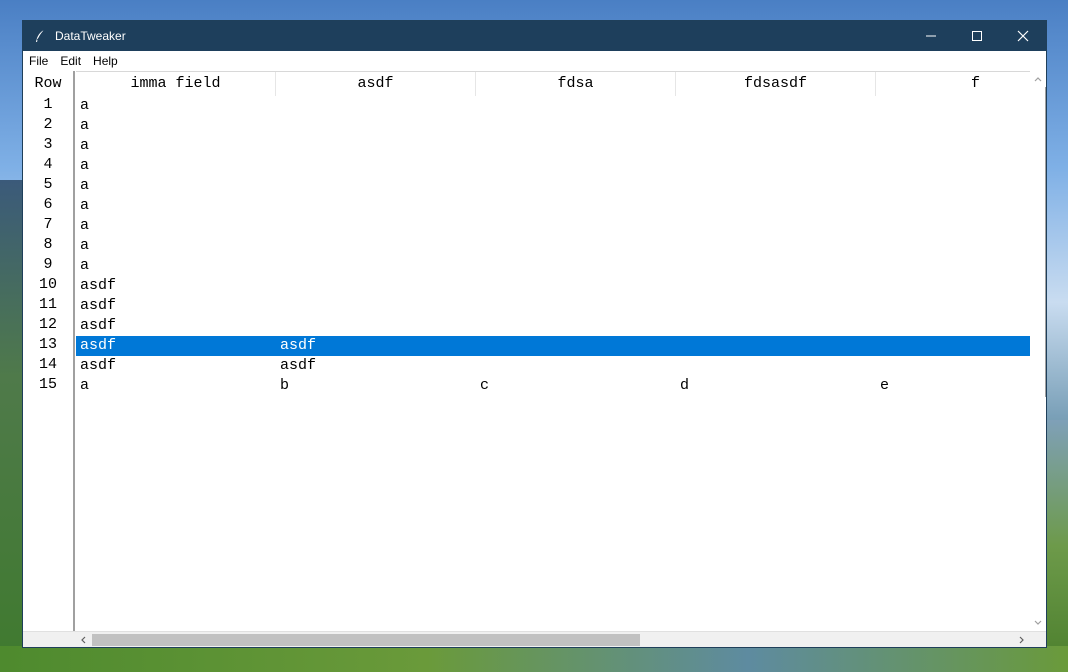  I want to click on horizontal-scroll-thumb, so click(366, 640).